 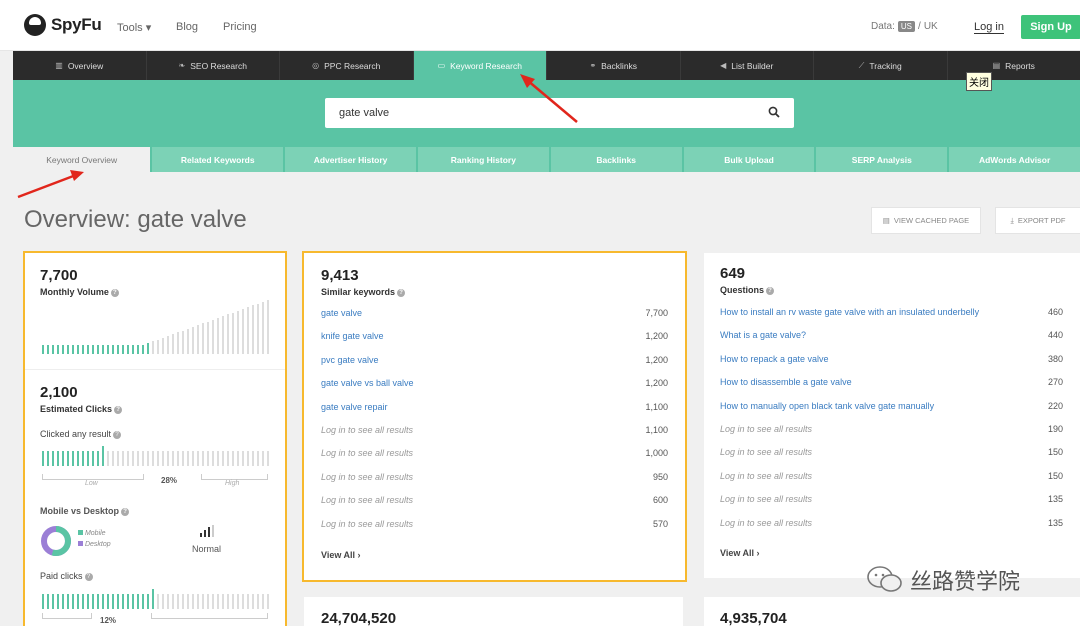 I want to click on question-link: What is a gate valve?, so click(x=763, y=335).